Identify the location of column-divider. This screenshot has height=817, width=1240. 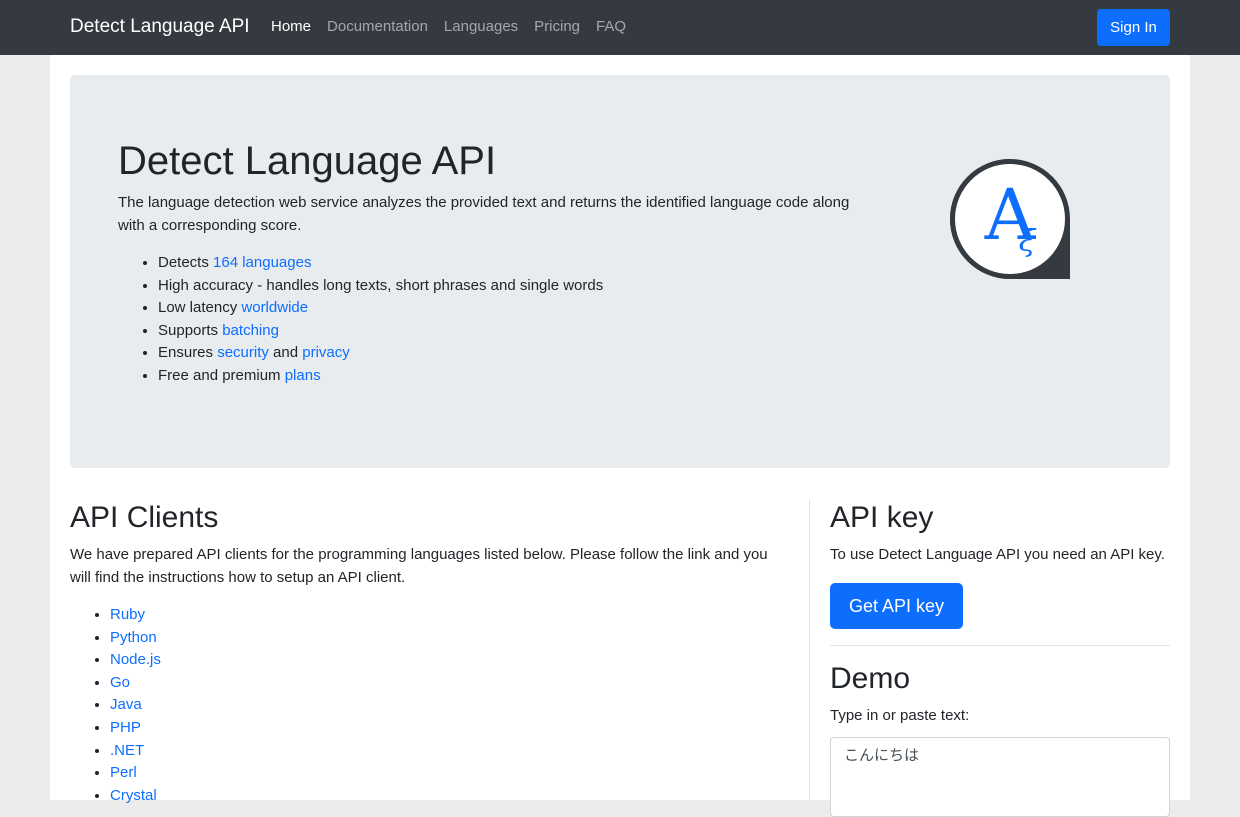
(809, 650).